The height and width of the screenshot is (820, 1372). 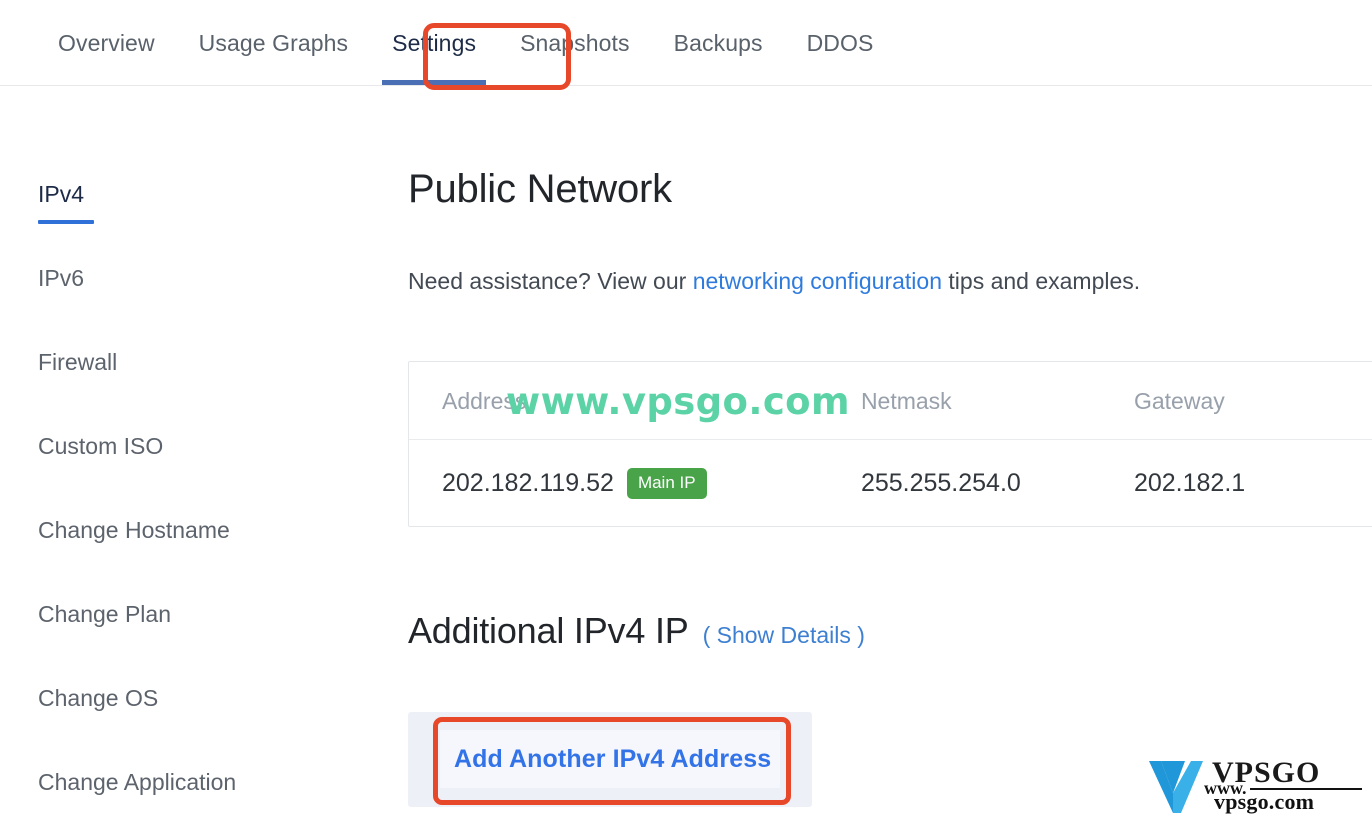 I want to click on additional-ipv4-heading-row: Additional IPv4 IP ( Show Details ), so click(x=636, y=631).